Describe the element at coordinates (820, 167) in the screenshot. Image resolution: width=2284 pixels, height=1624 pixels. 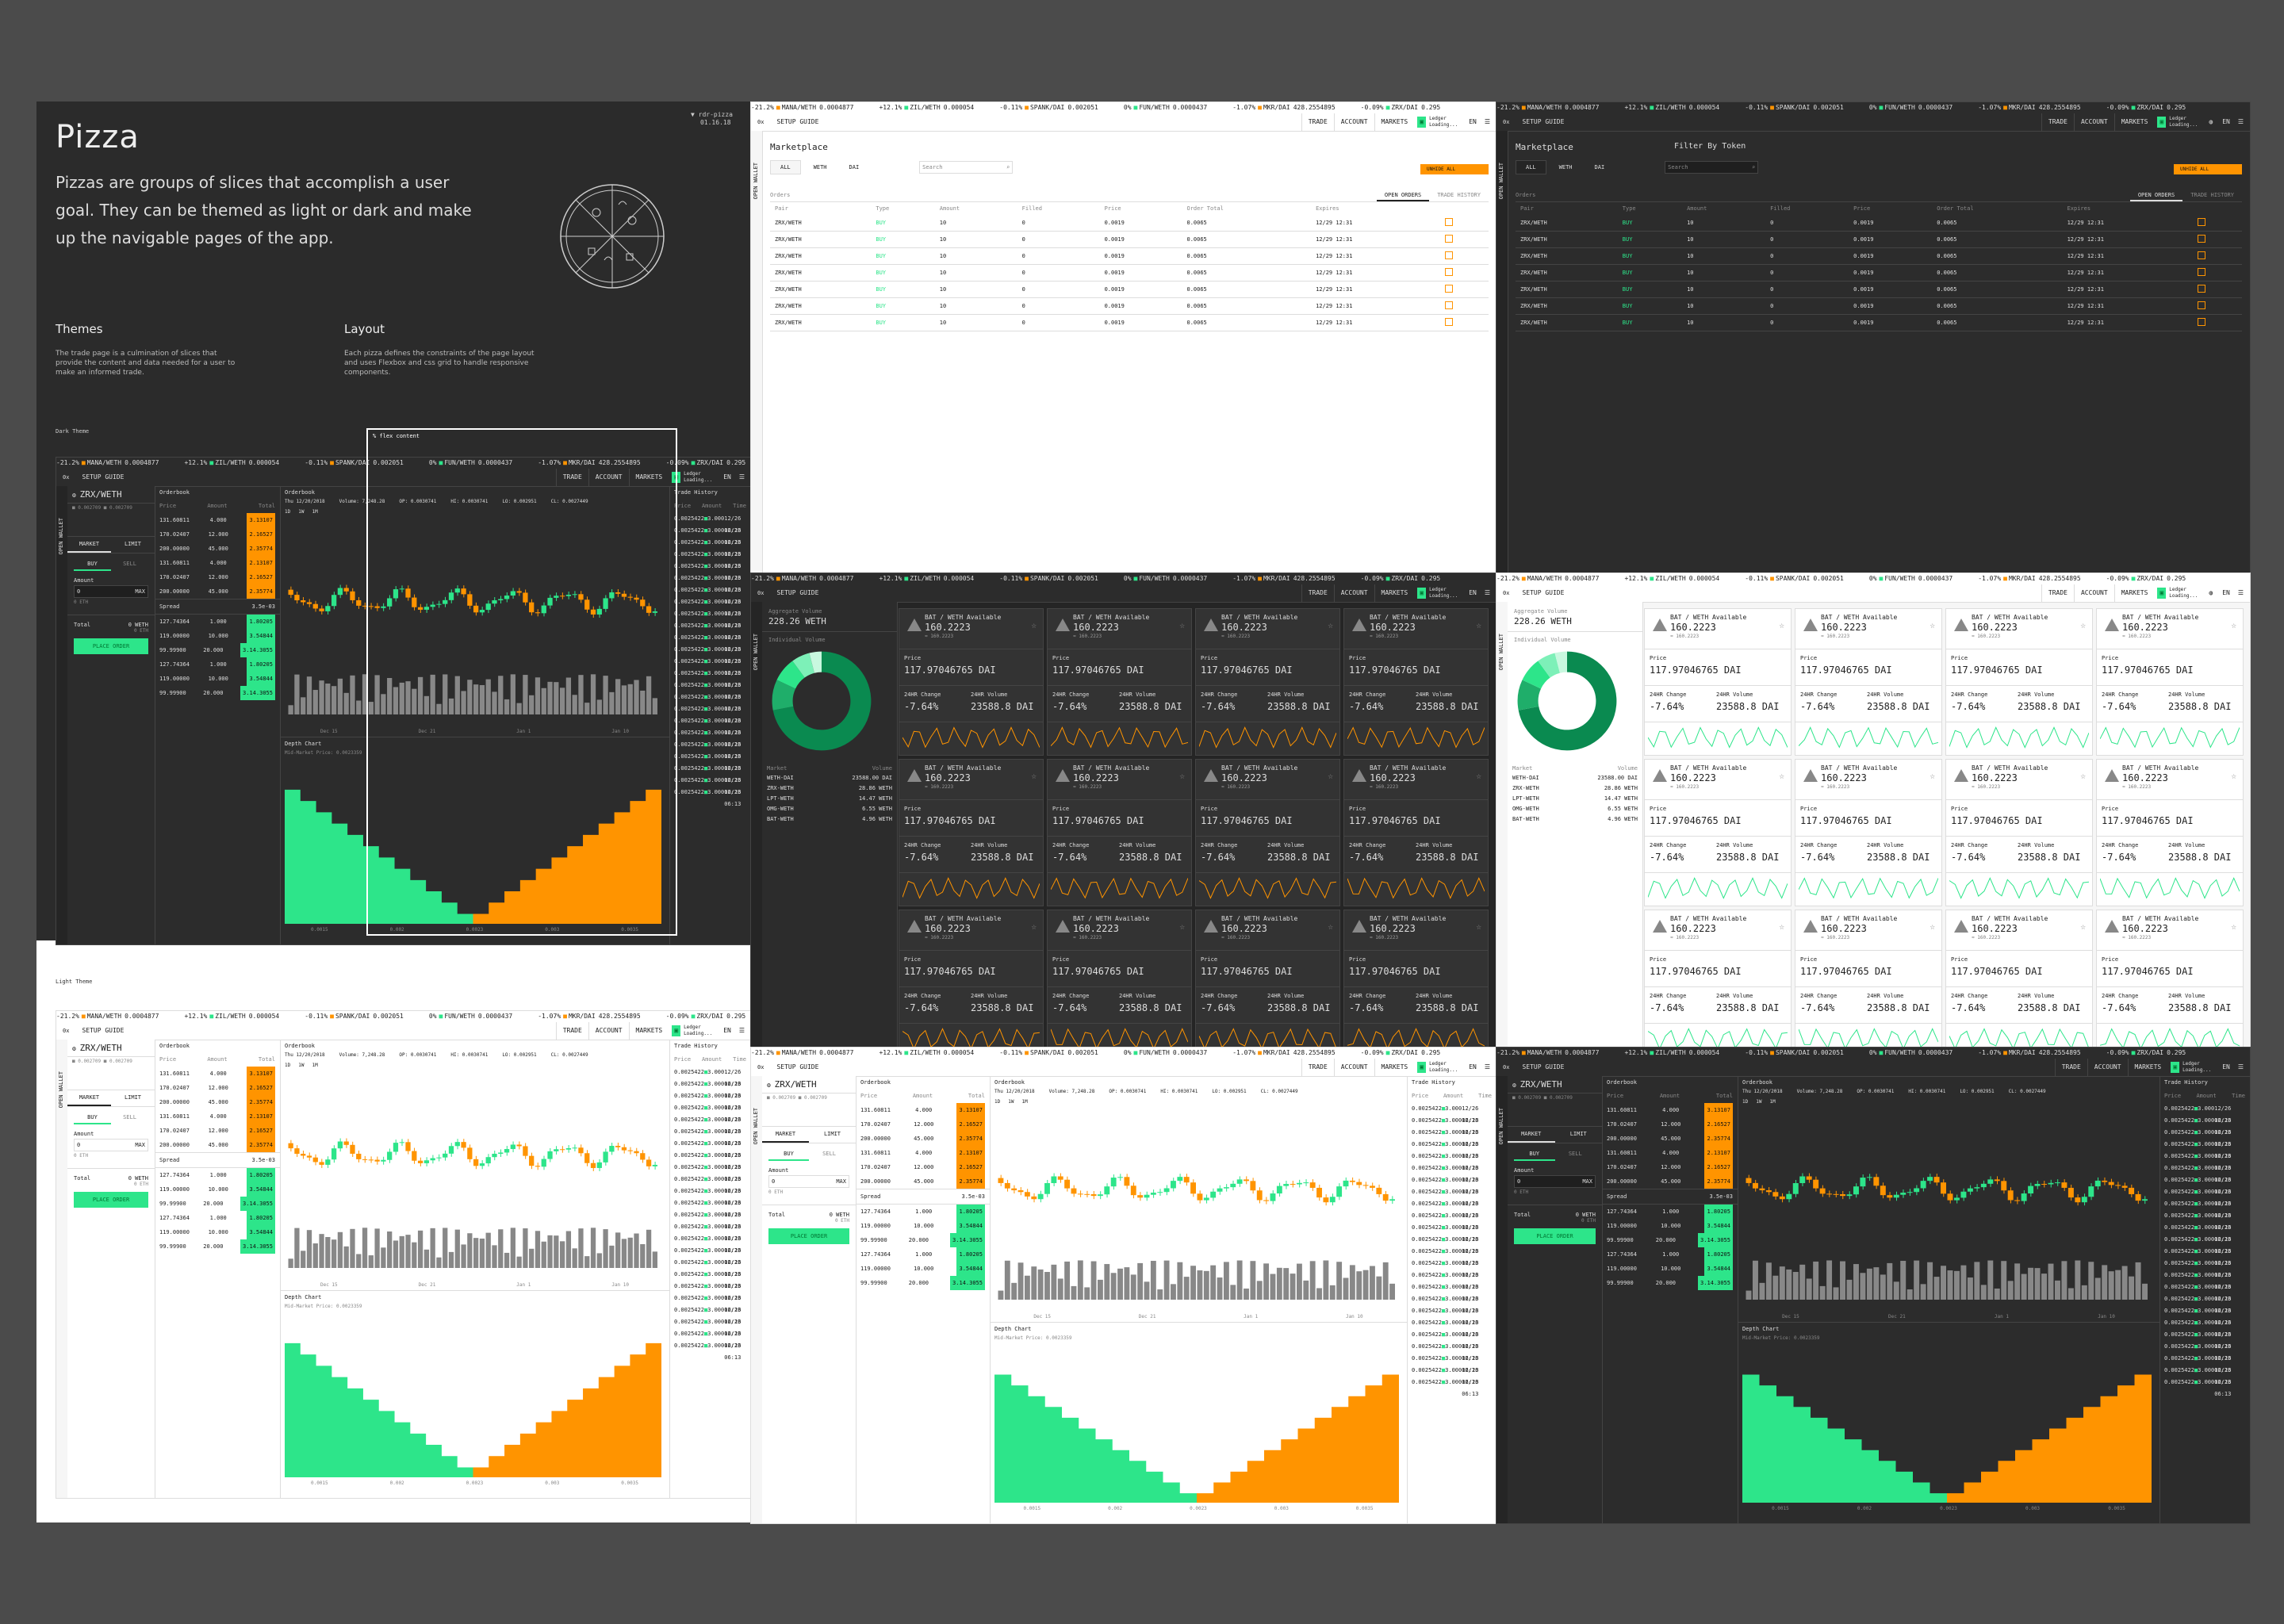
I see `filter-weth: WETH` at that location.